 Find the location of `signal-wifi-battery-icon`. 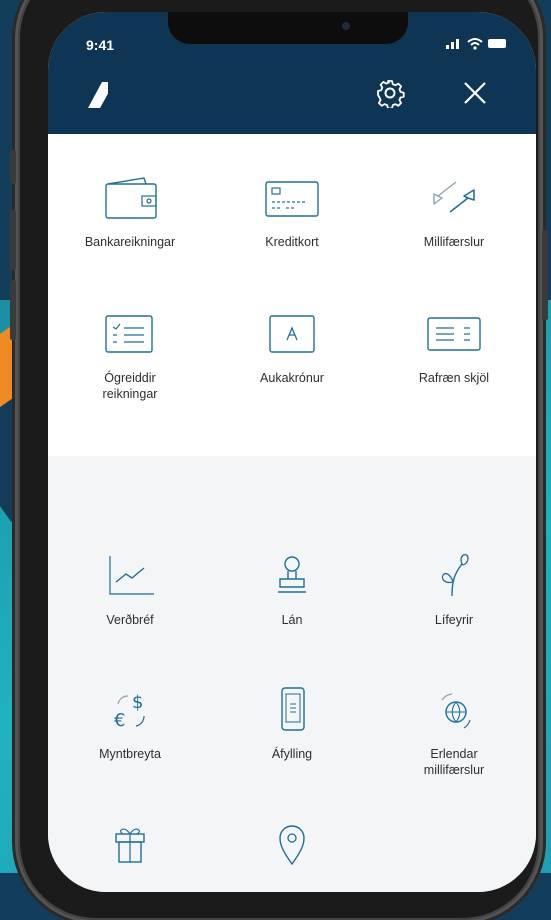

signal-wifi-battery-icon is located at coordinates (476, 44).